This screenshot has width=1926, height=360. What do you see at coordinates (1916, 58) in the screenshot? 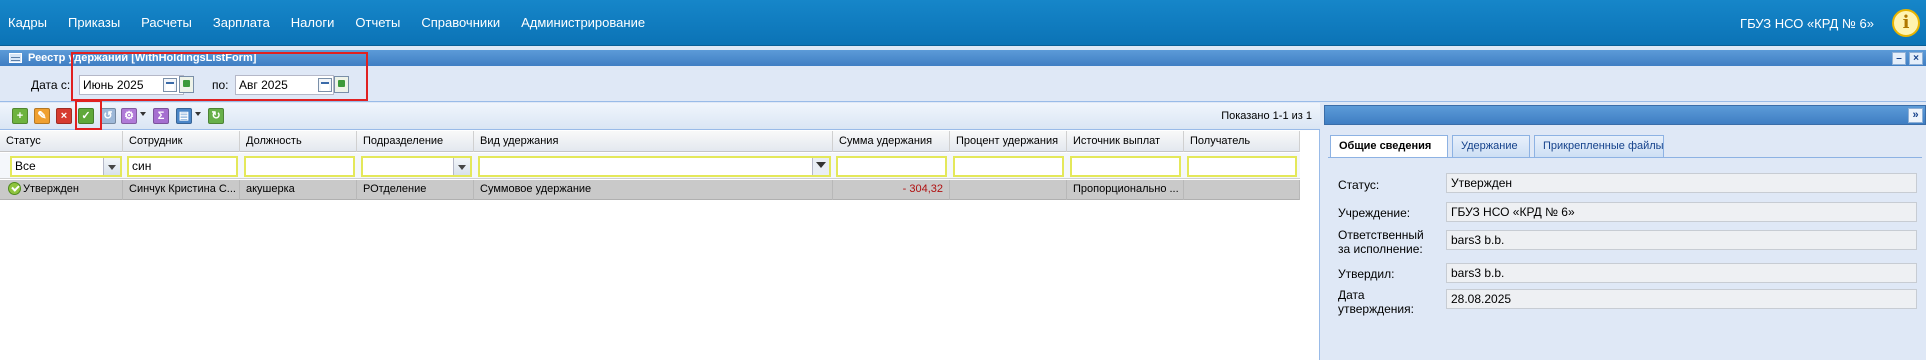
I see `close-button: ×` at bounding box center [1916, 58].